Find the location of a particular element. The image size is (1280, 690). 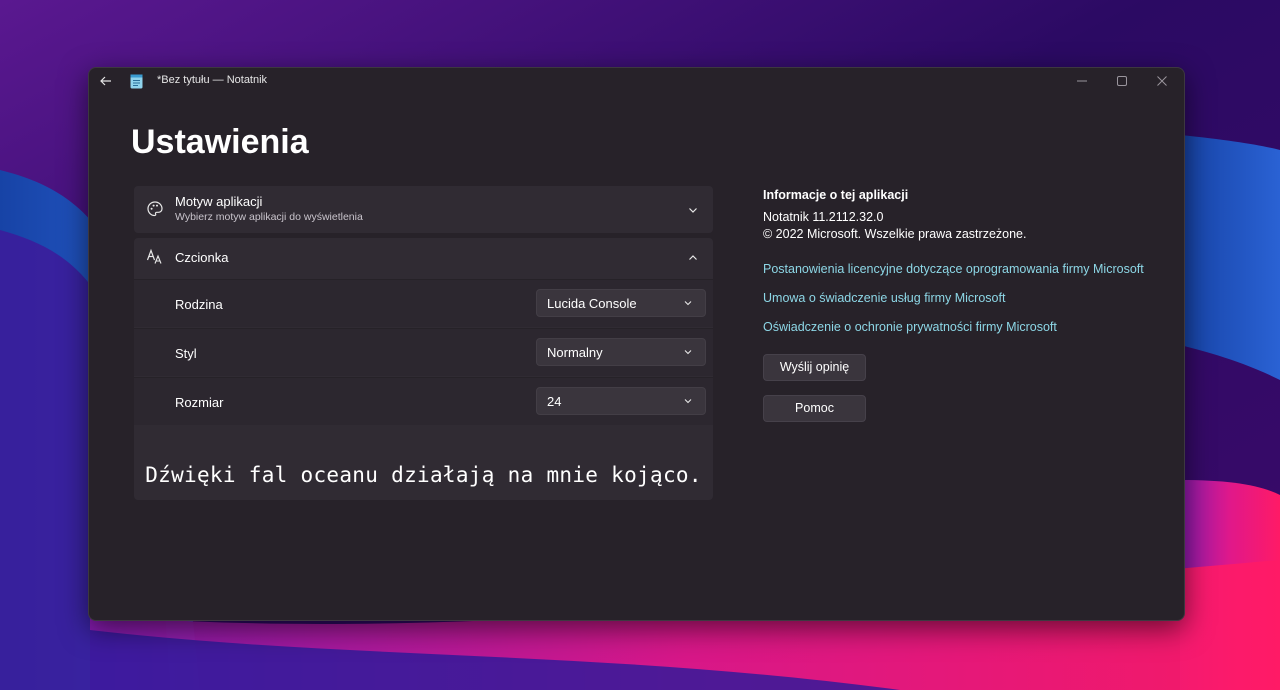

back-arrow-icon is located at coordinates (106, 81).